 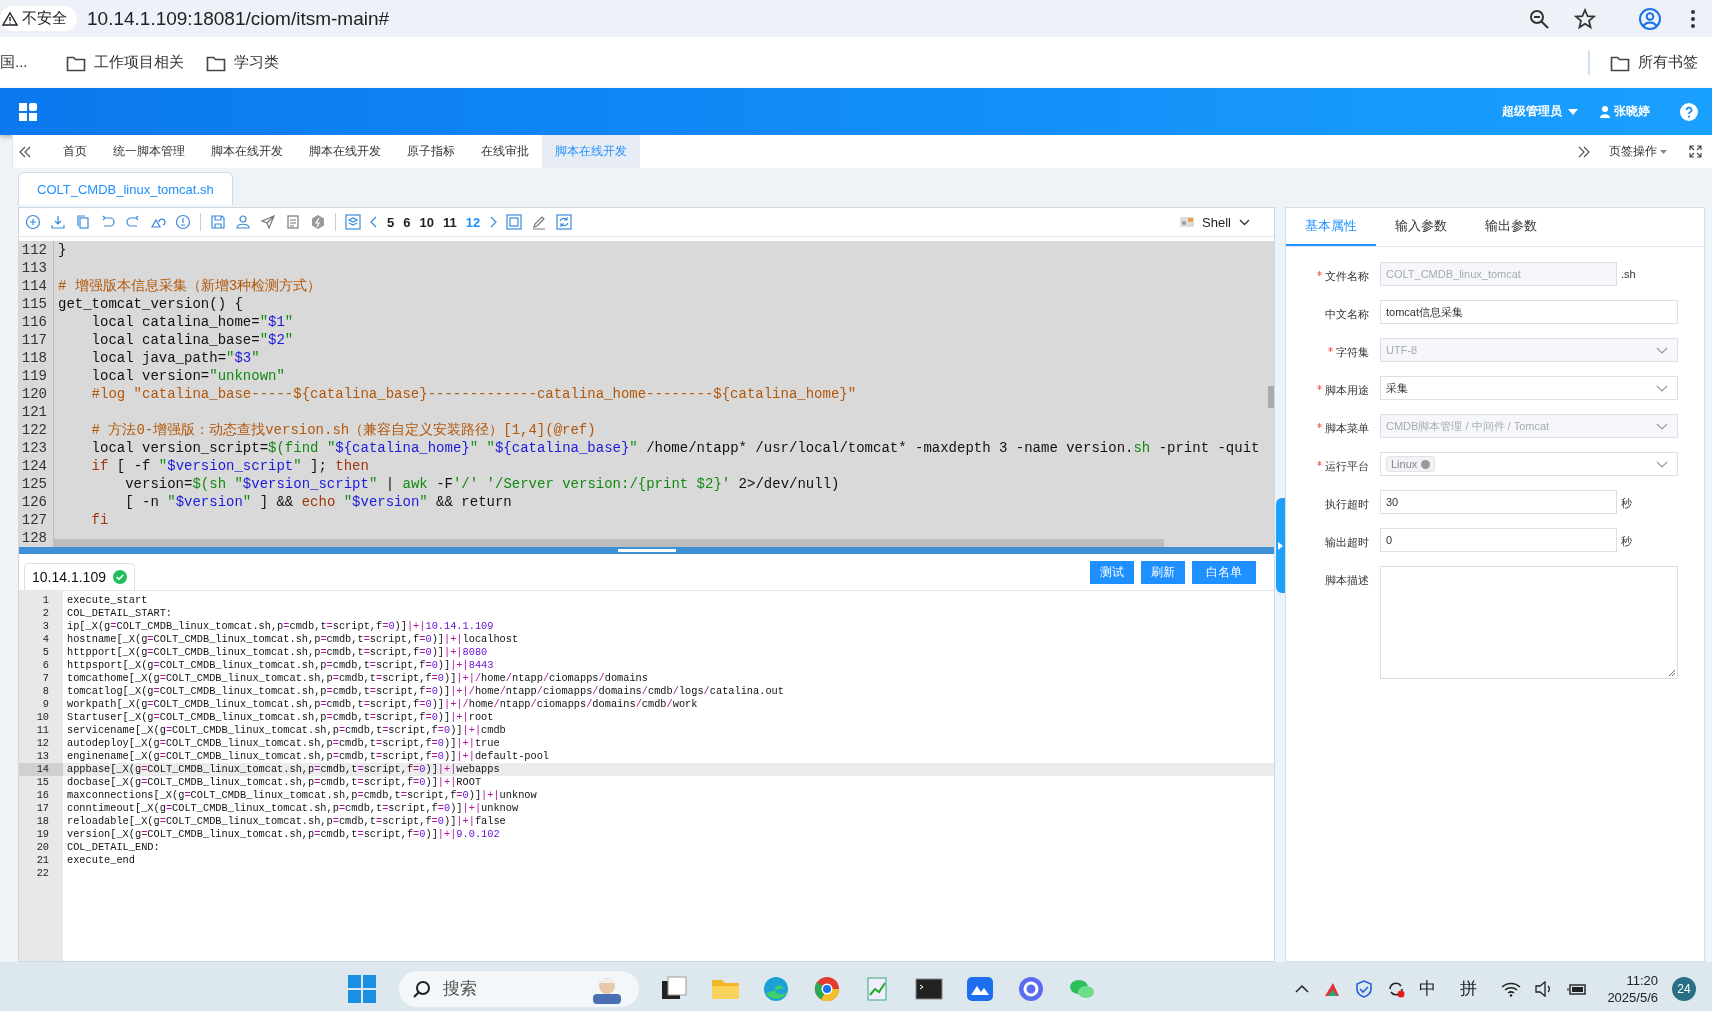 What do you see at coordinates (1689, 111) in the screenshot?
I see `help-icon` at bounding box center [1689, 111].